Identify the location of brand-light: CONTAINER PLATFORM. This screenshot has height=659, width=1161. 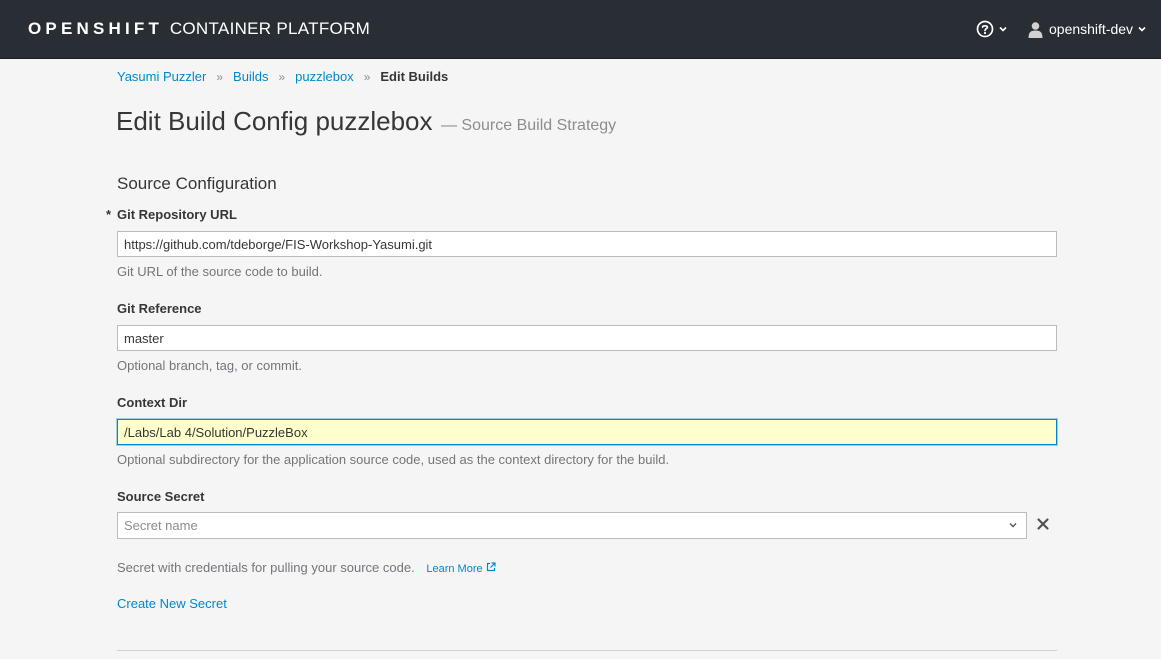
(270, 28).